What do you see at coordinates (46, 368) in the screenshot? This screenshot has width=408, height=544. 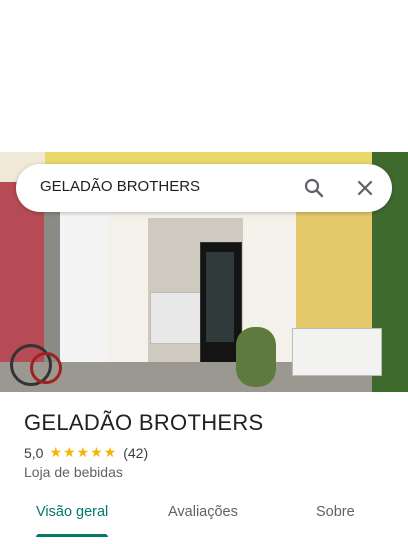 I see `photo-bike-frame` at bounding box center [46, 368].